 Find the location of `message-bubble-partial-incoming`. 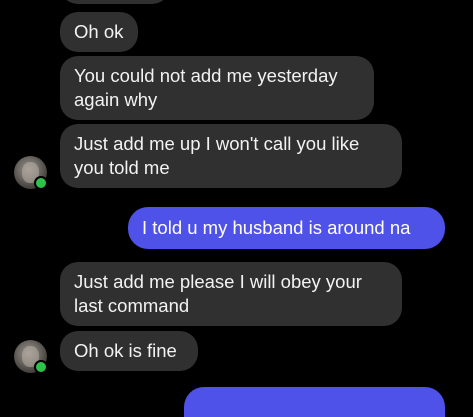

message-bubble-partial-incoming is located at coordinates (115, 2).